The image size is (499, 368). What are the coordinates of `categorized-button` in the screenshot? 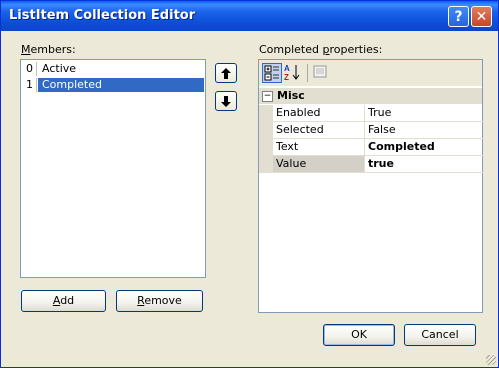 It's located at (272, 73).